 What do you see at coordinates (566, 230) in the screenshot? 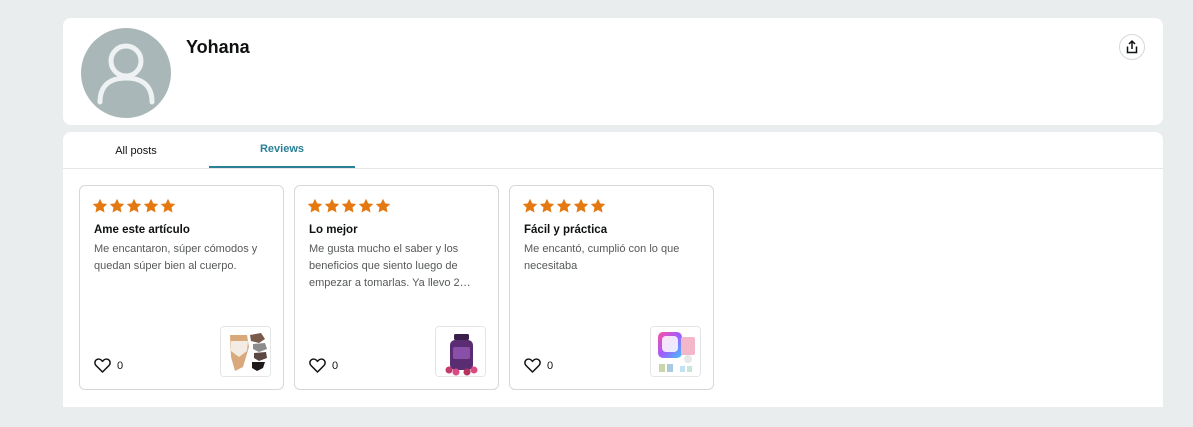
I see `review-title: Fácil y práctica` at bounding box center [566, 230].